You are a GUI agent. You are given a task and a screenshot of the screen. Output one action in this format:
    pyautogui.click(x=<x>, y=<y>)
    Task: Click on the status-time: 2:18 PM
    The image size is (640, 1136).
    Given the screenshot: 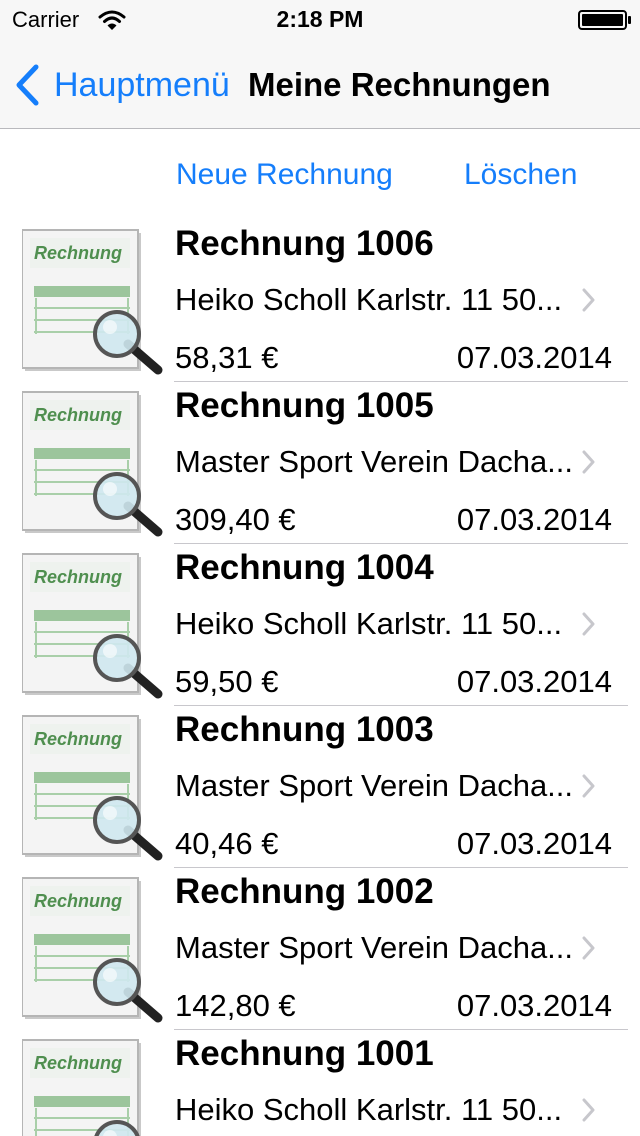 What is the action you would take?
    pyautogui.click(x=320, y=19)
    